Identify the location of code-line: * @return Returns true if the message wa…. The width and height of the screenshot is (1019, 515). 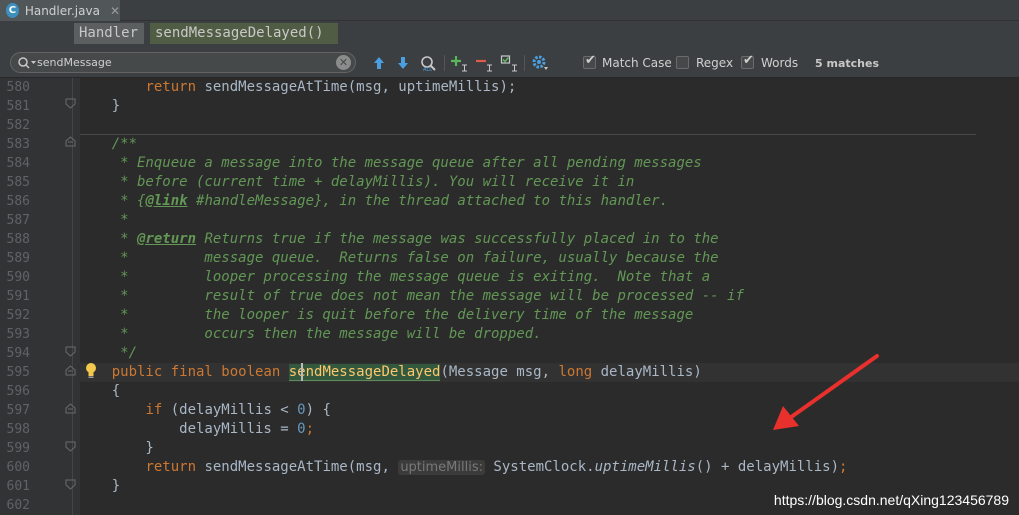
(548, 239).